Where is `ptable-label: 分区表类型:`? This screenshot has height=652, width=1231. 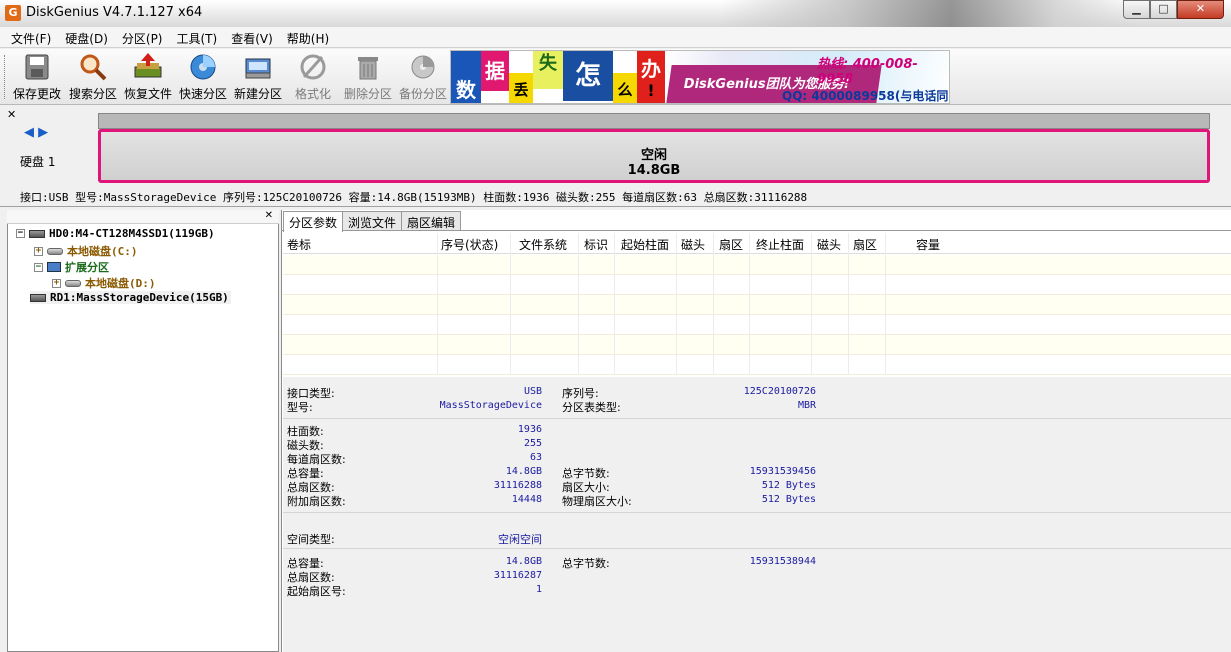 ptable-label: 分区表类型: is located at coordinates (591, 407).